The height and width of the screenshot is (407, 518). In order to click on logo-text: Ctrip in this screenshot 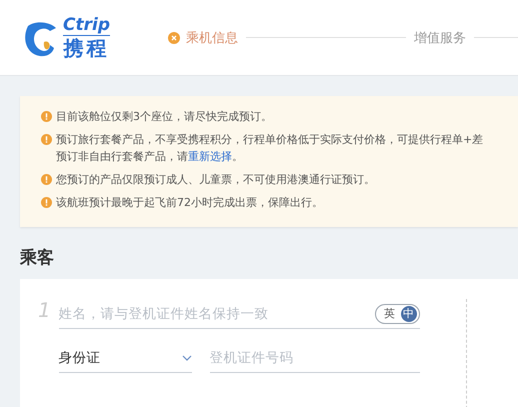, I will do `click(86, 26)`.